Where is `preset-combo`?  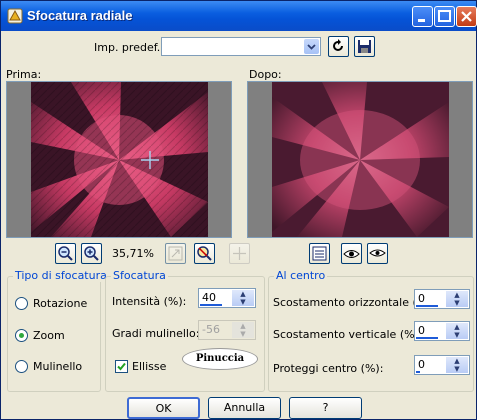 preset-combo is located at coordinates (241, 46).